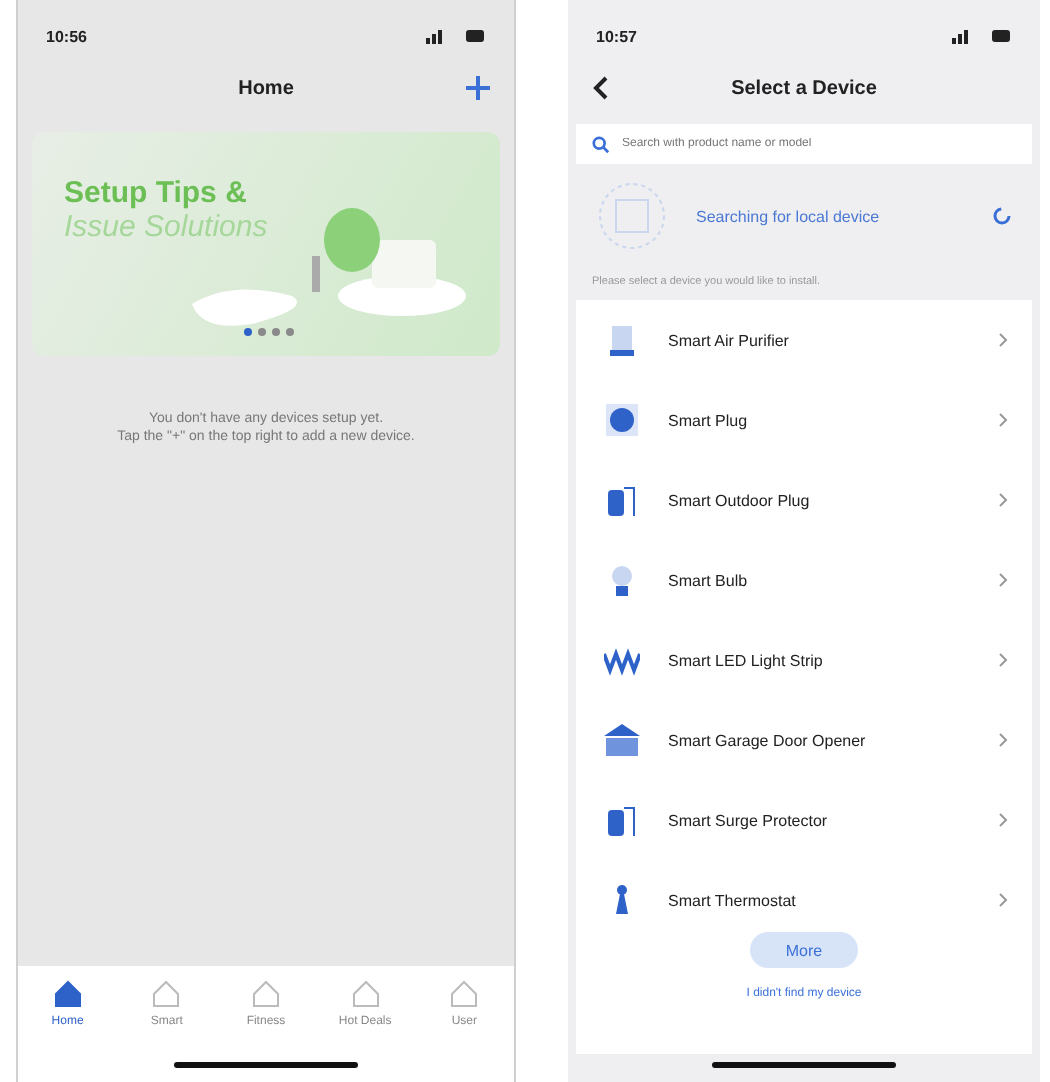 Image resolution: width=1050 pixels, height=1082 pixels. I want to click on status-time: 10:57, so click(616, 36).